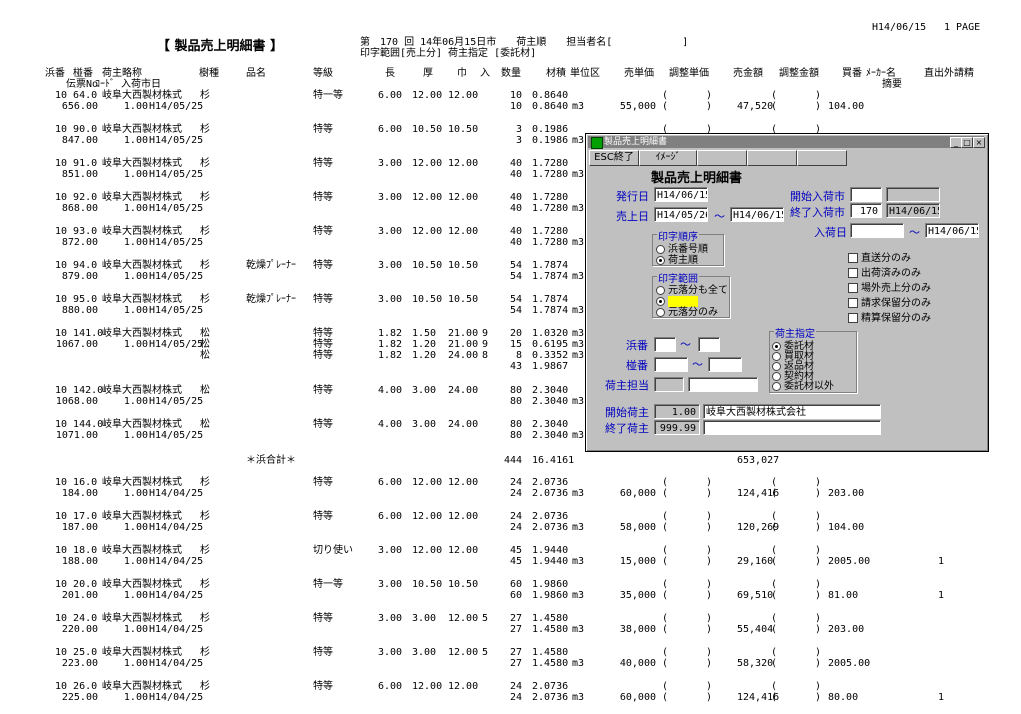  What do you see at coordinates (757, 214) in the screenshot?
I see `sales-date-to-input: H14/06/15` at bounding box center [757, 214].